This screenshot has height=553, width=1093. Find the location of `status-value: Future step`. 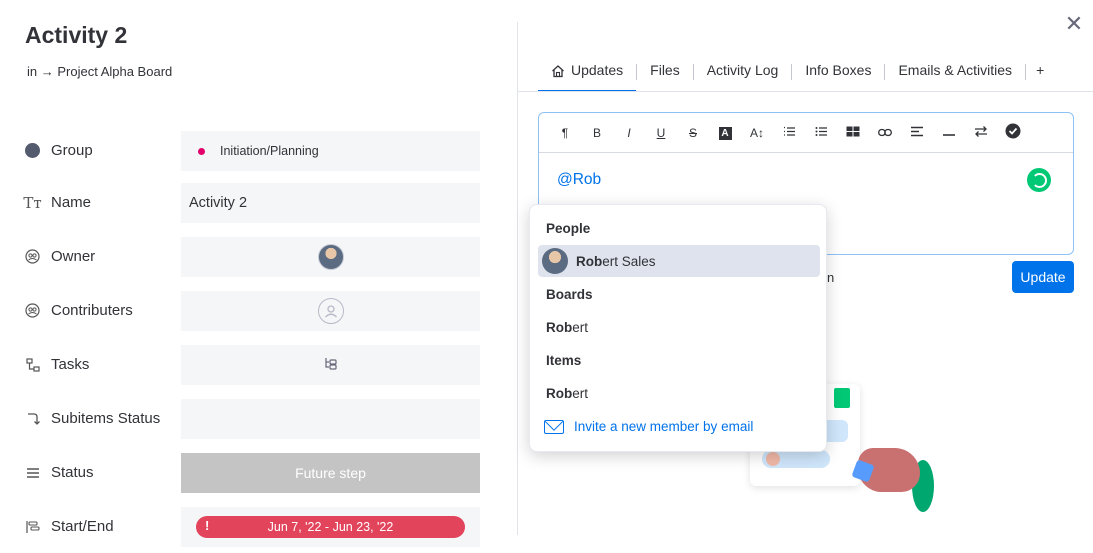

status-value: Future step is located at coordinates (330, 473).